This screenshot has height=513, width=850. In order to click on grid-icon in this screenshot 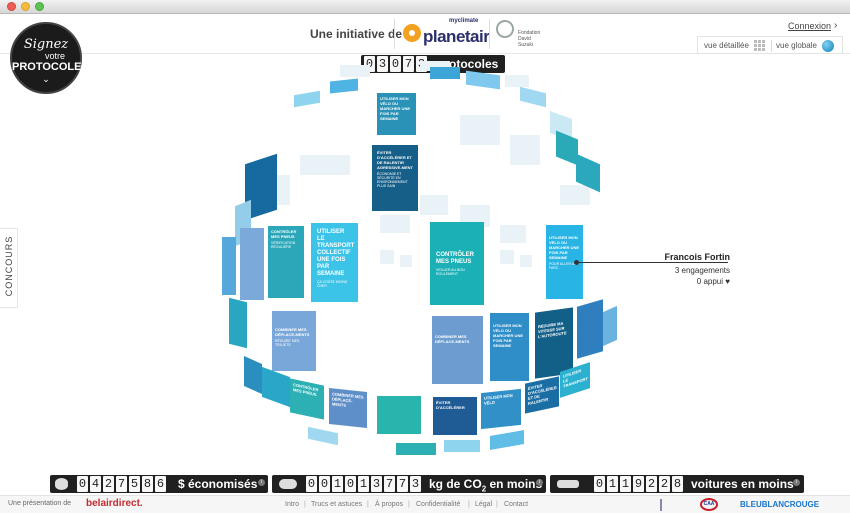, I will do `click(759, 45)`.